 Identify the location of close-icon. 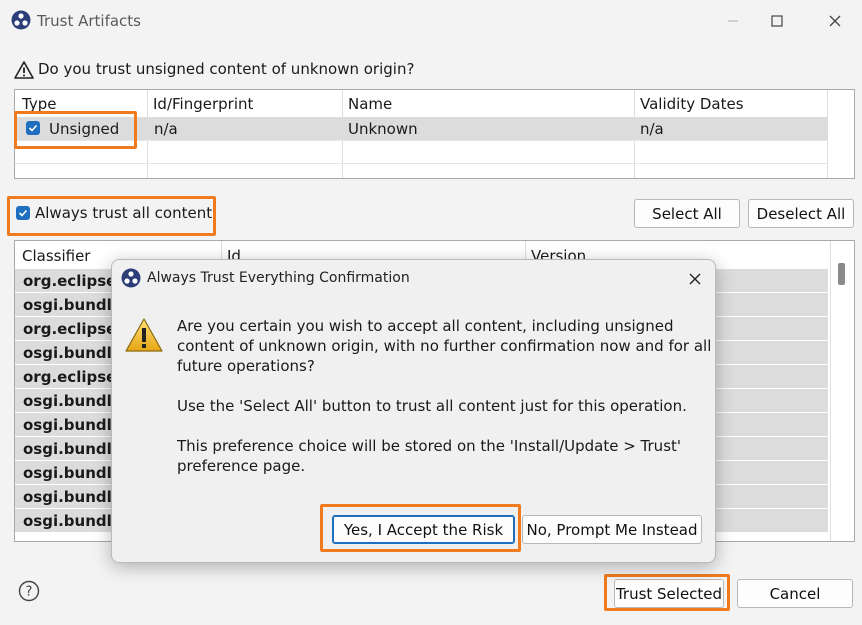
(835, 21).